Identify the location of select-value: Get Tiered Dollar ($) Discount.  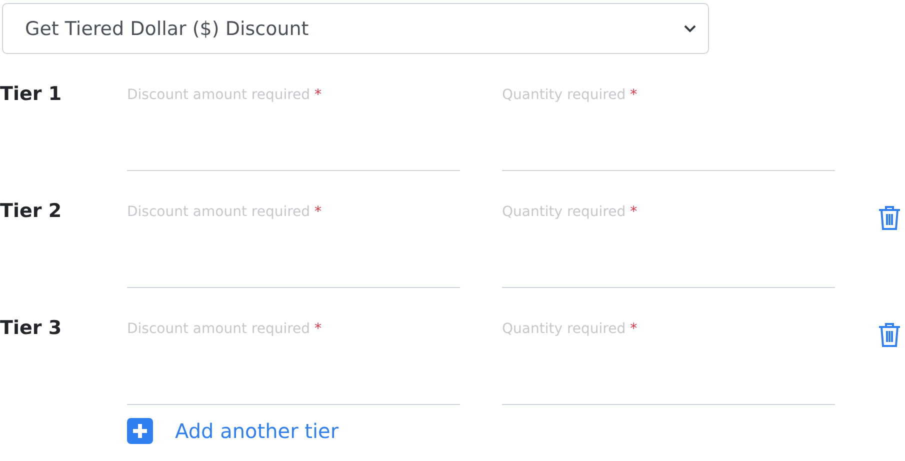
(167, 29).